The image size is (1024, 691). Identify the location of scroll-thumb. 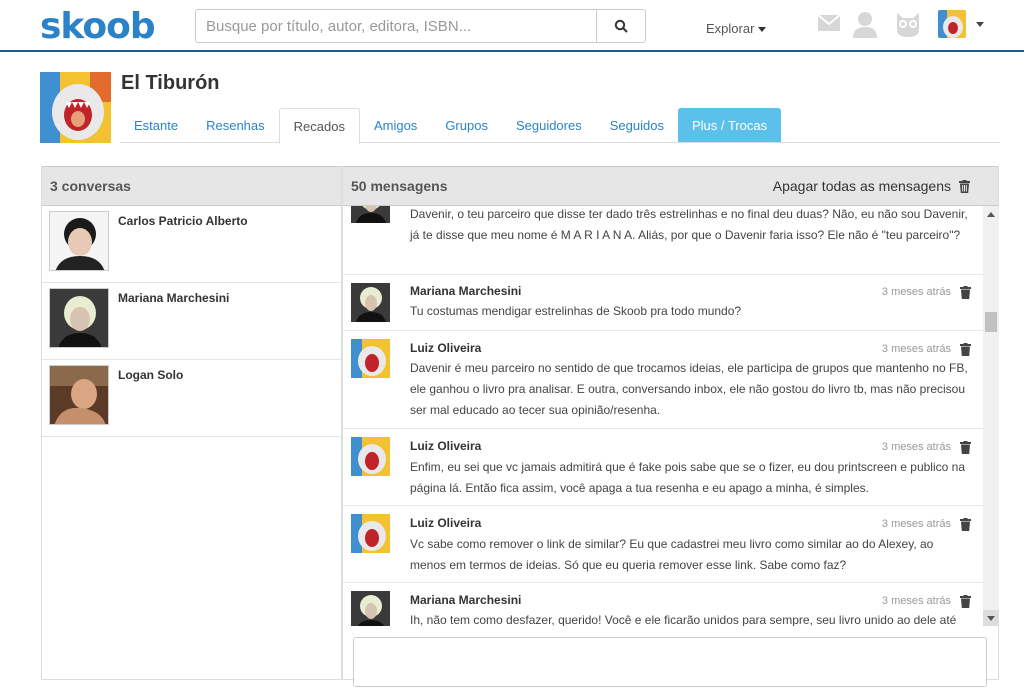
(991, 322).